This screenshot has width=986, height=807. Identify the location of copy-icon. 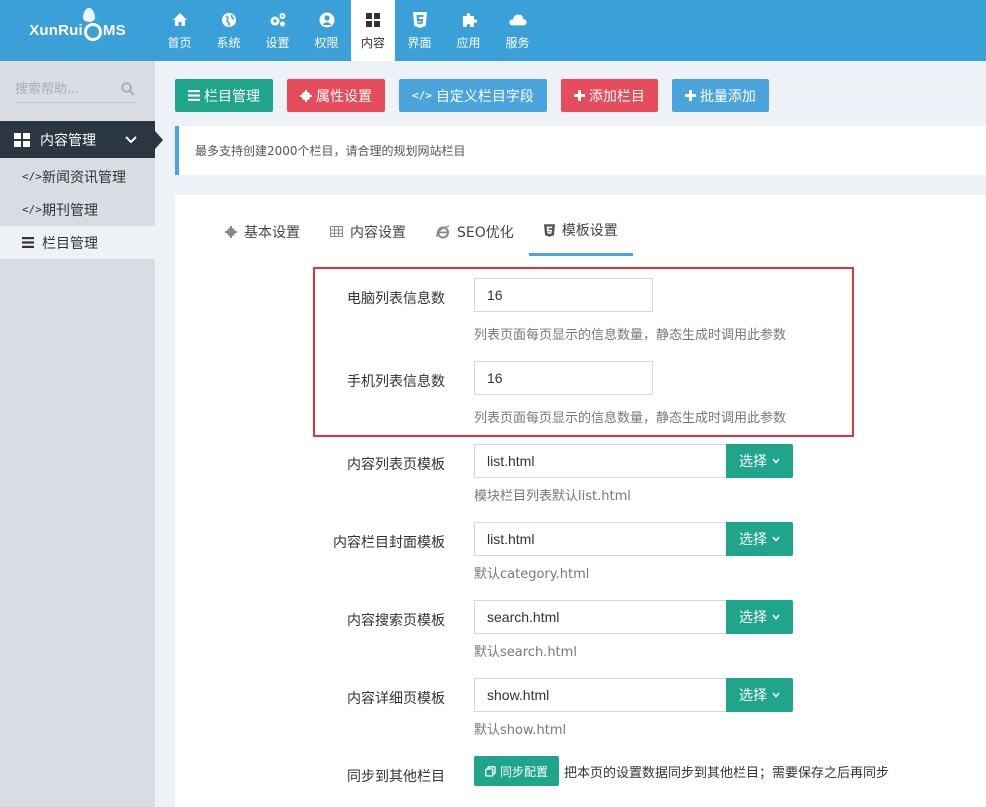
(490, 771).